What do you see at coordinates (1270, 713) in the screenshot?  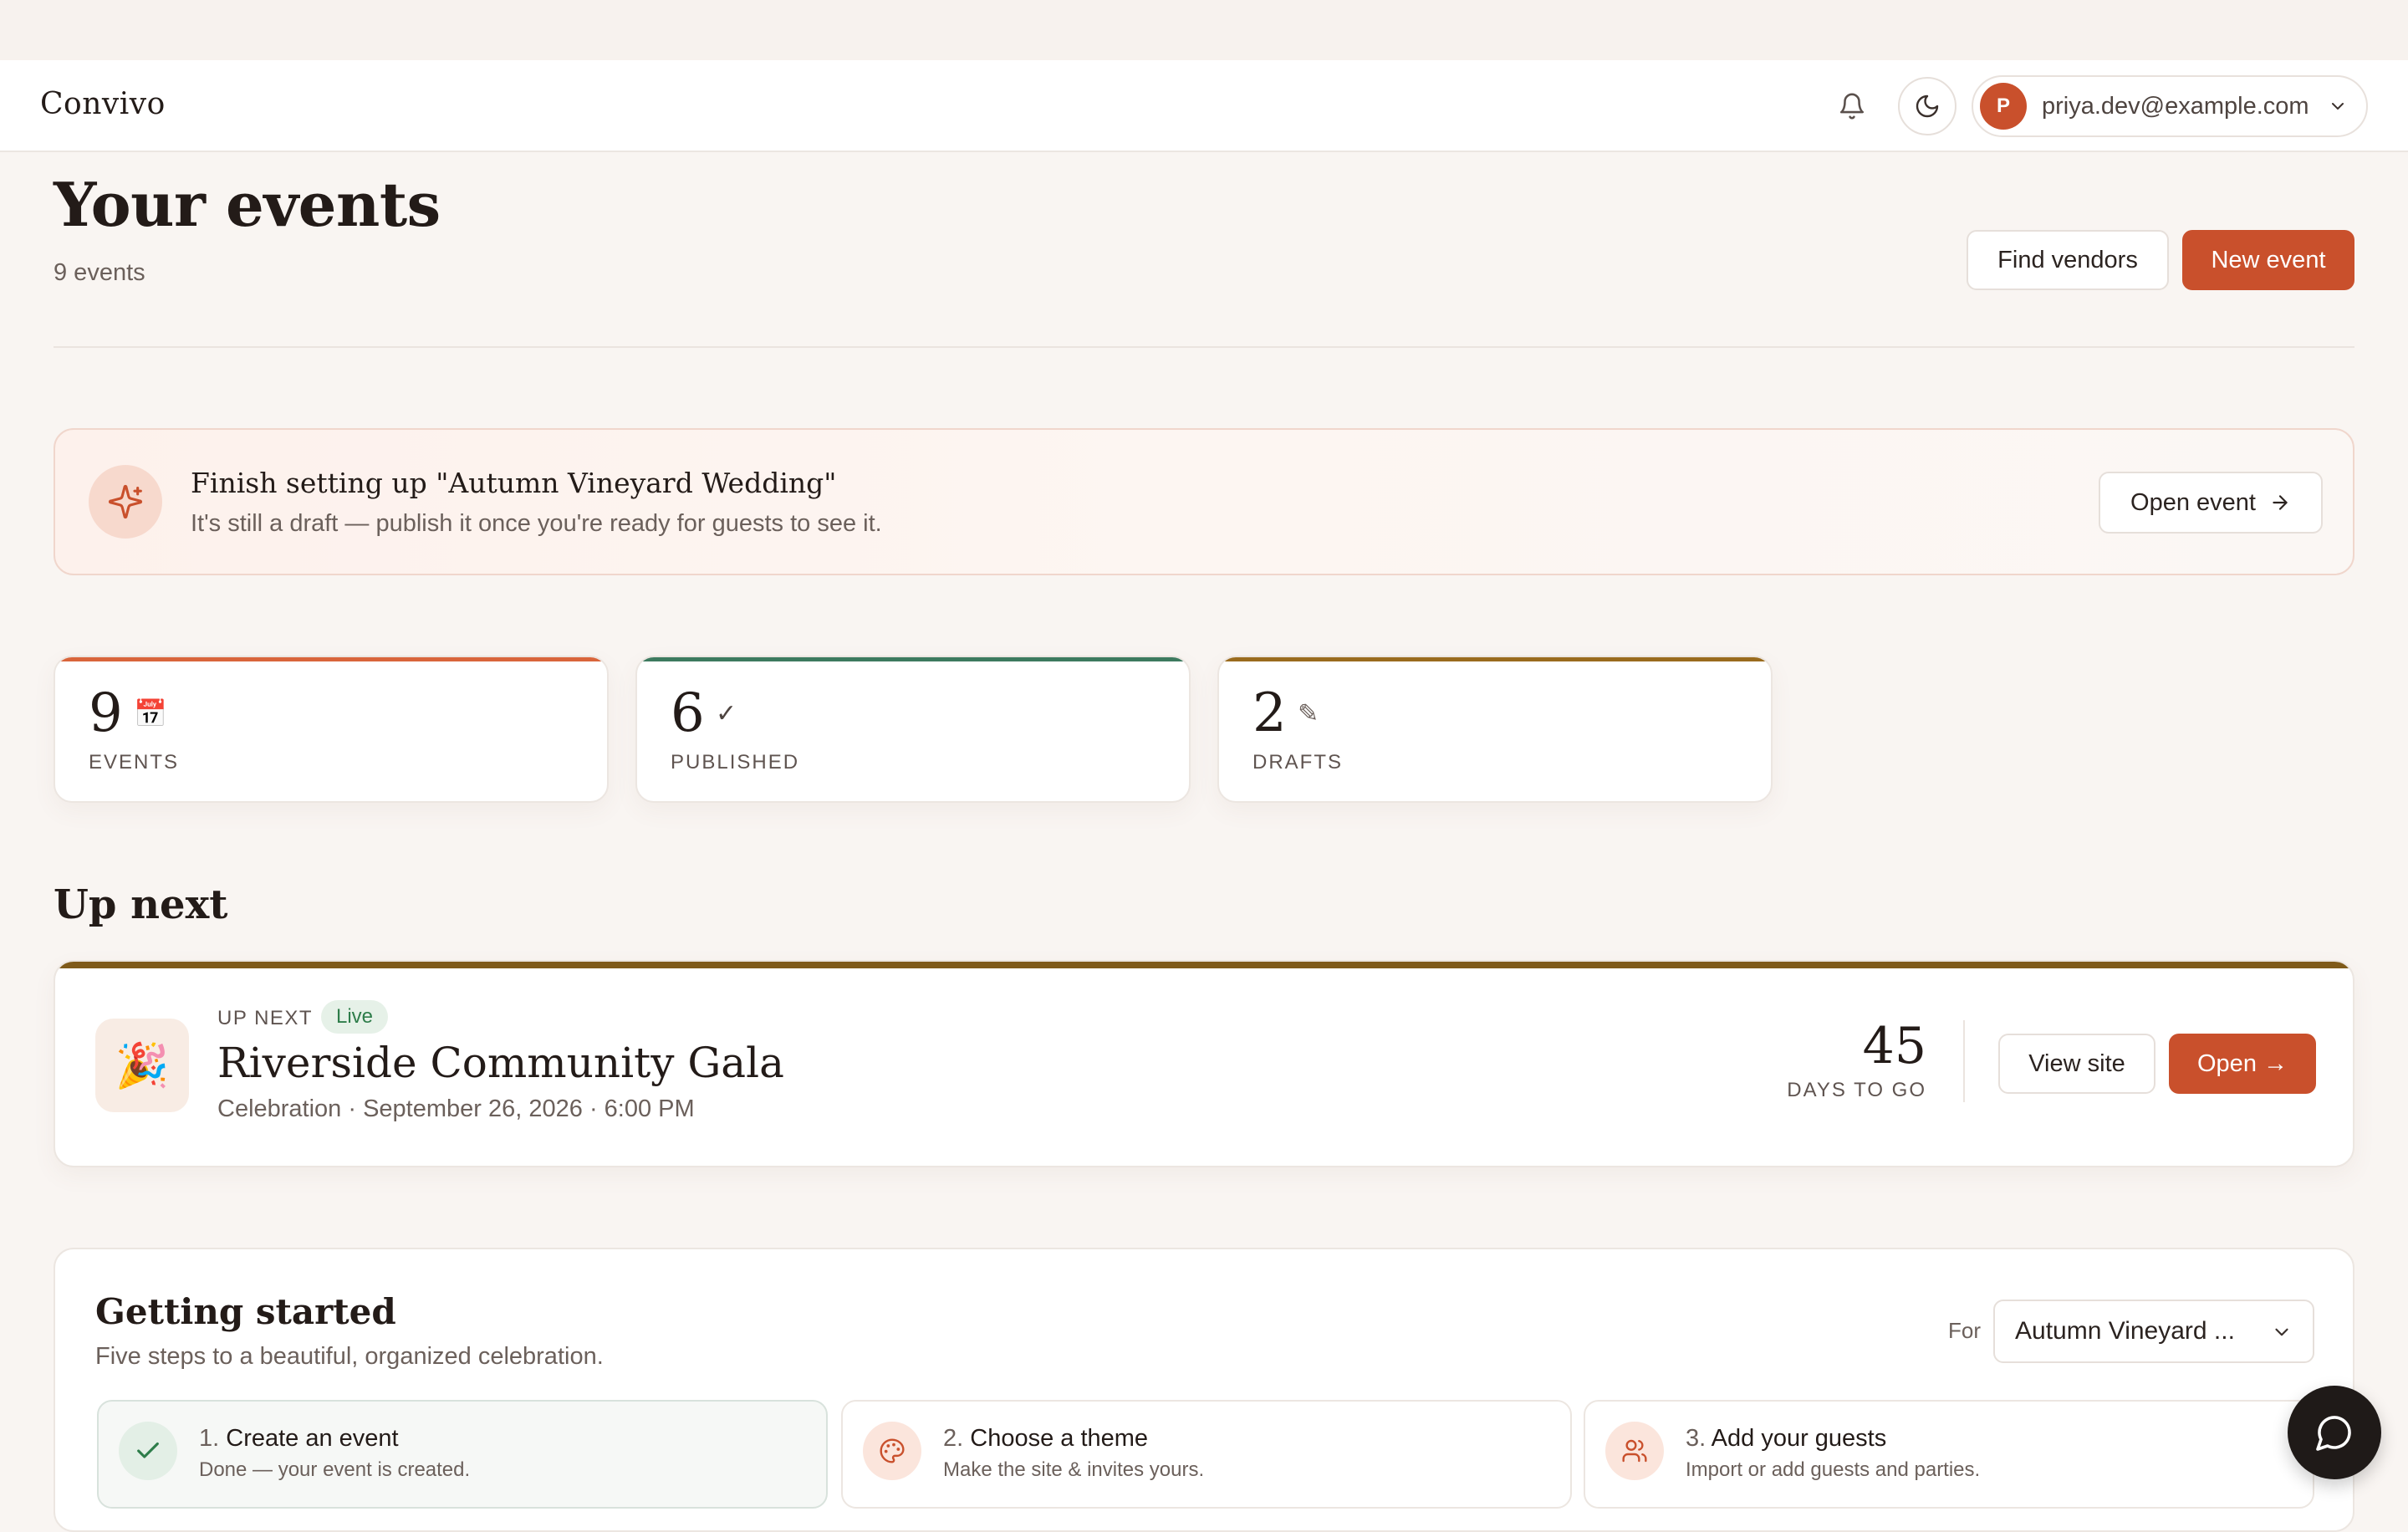 I see `stat-value: 2` at bounding box center [1270, 713].